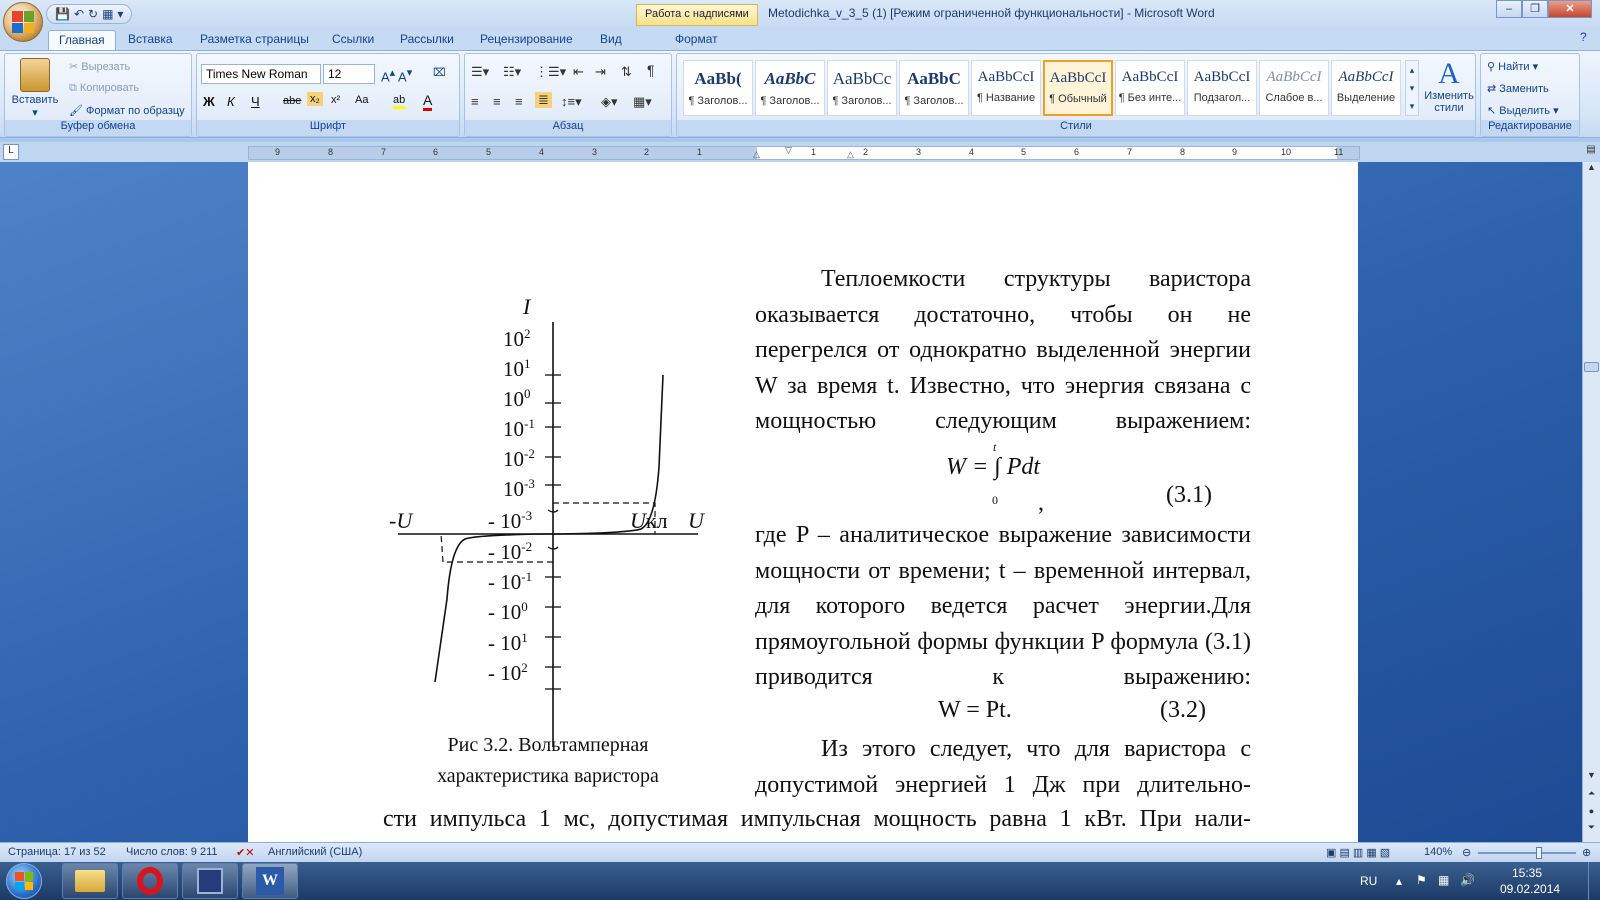 This screenshot has height=900, width=1600. What do you see at coordinates (315, 852) in the screenshot?
I see `language-indicator: Английский (США)` at bounding box center [315, 852].